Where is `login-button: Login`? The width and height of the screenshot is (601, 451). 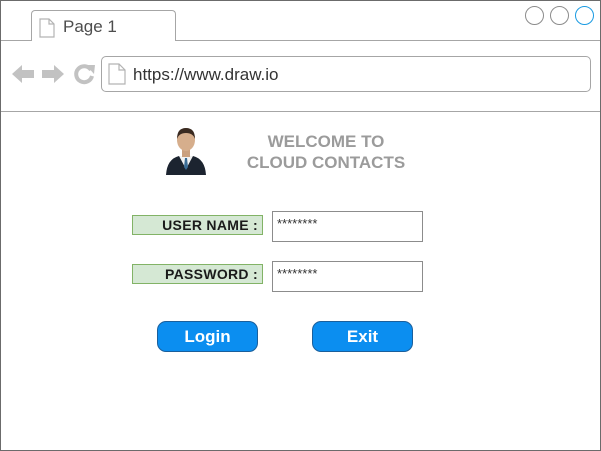
login-button: Login is located at coordinates (207, 336).